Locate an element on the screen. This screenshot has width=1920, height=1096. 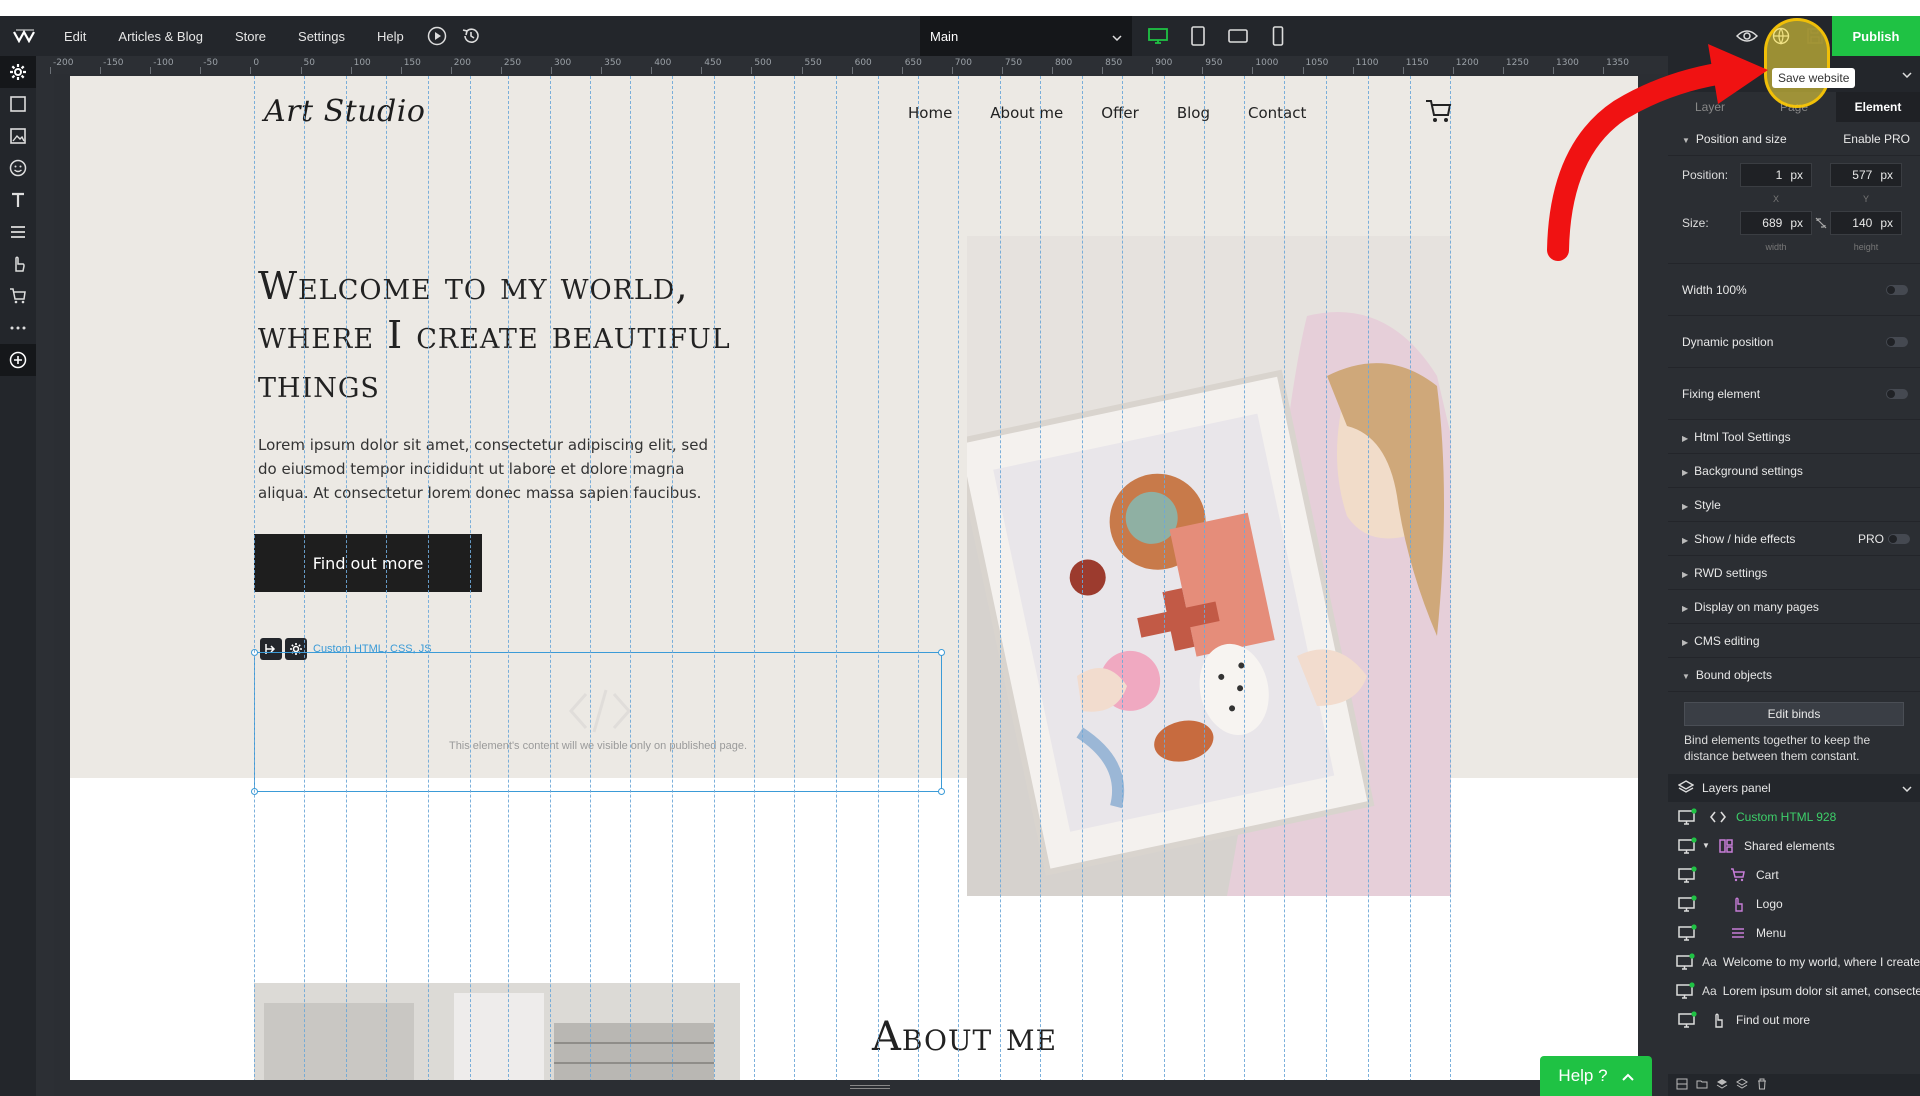
nav-blog: Blog is located at coordinates (1193, 113).